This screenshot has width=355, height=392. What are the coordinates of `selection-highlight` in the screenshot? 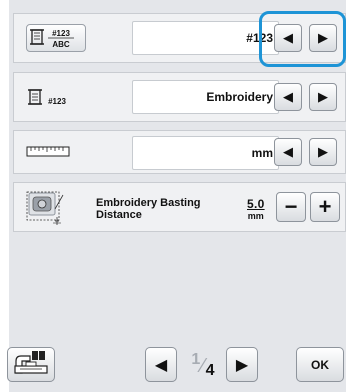 It's located at (302, 39).